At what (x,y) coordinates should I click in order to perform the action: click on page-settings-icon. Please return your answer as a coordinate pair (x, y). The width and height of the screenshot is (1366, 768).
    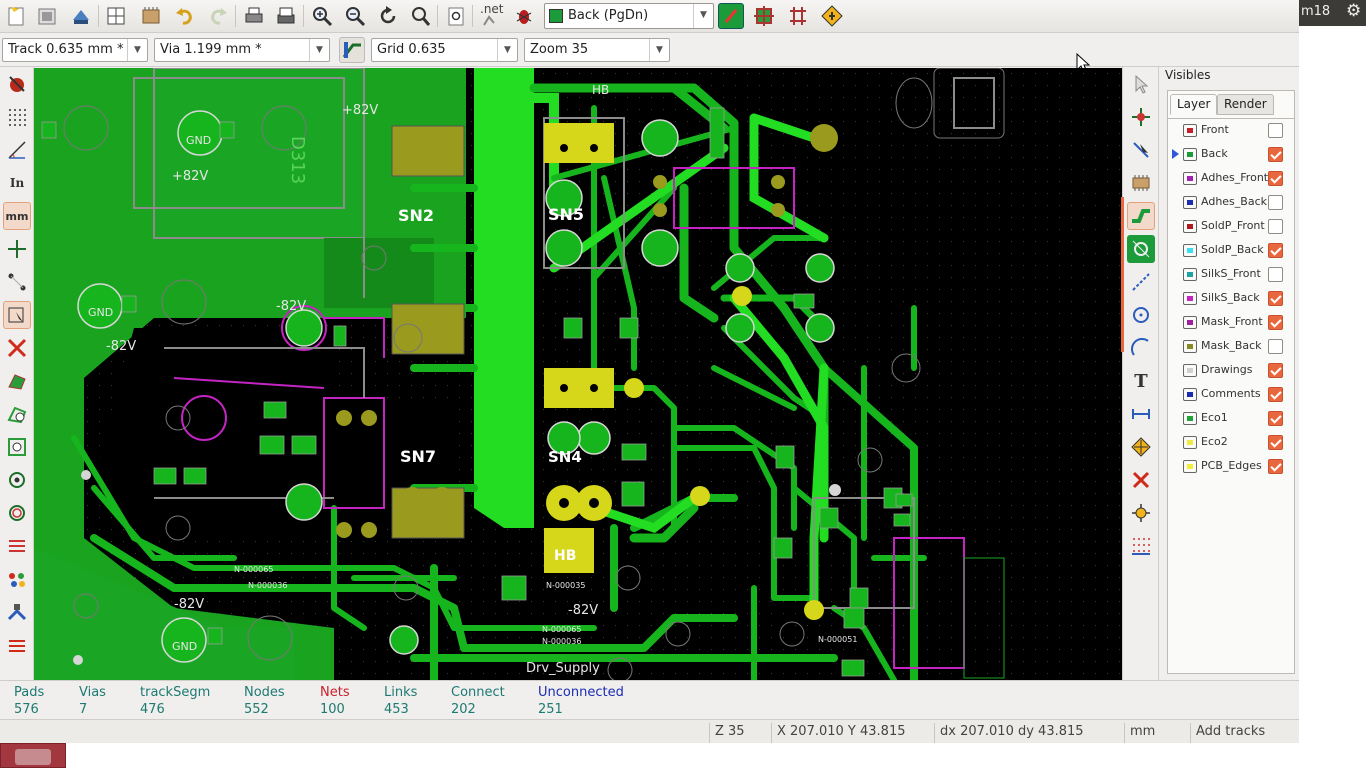
    Looking at the image, I should click on (116, 16).